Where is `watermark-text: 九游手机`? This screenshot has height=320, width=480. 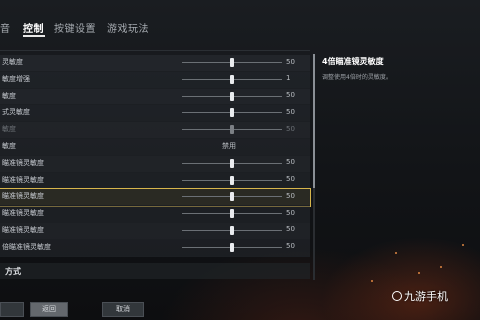
watermark-text: 九游手机 is located at coordinates (426, 296).